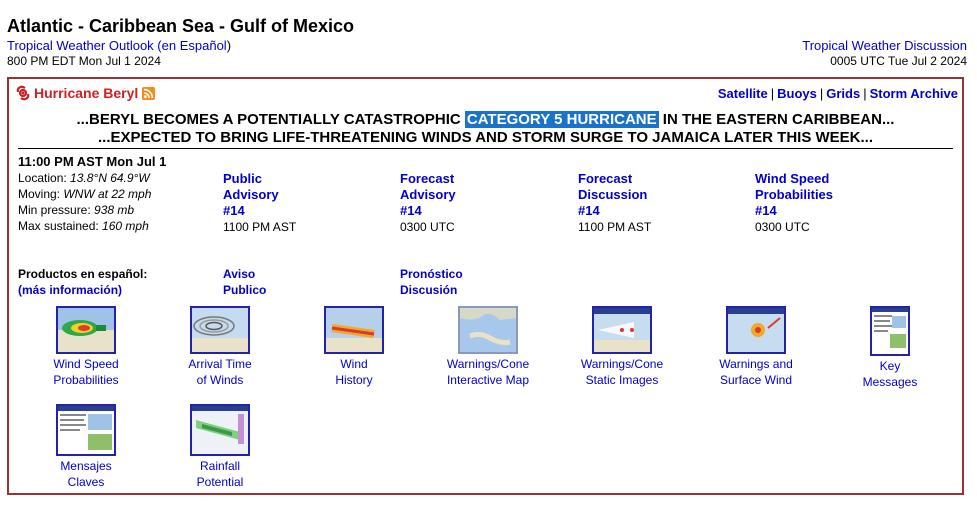 Image resolution: width=977 pixels, height=511 pixels. Describe the element at coordinates (354, 330) in the screenshot. I see `wind-history-map-icon` at that location.